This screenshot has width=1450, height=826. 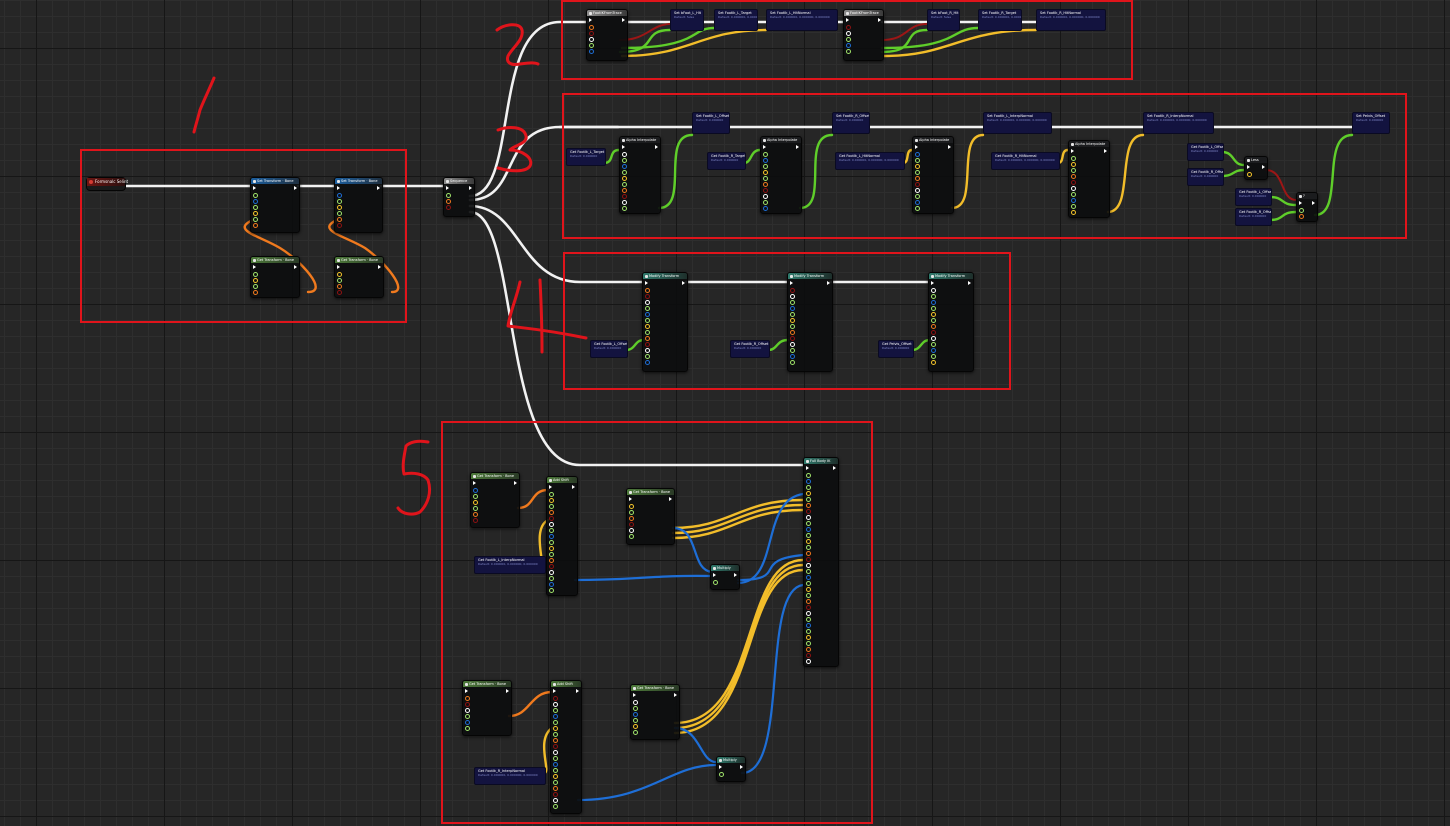 What do you see at coordinates (1307, 207) in the screenshot?
I see `select-node: ?` at bounding box center [1307, 207].